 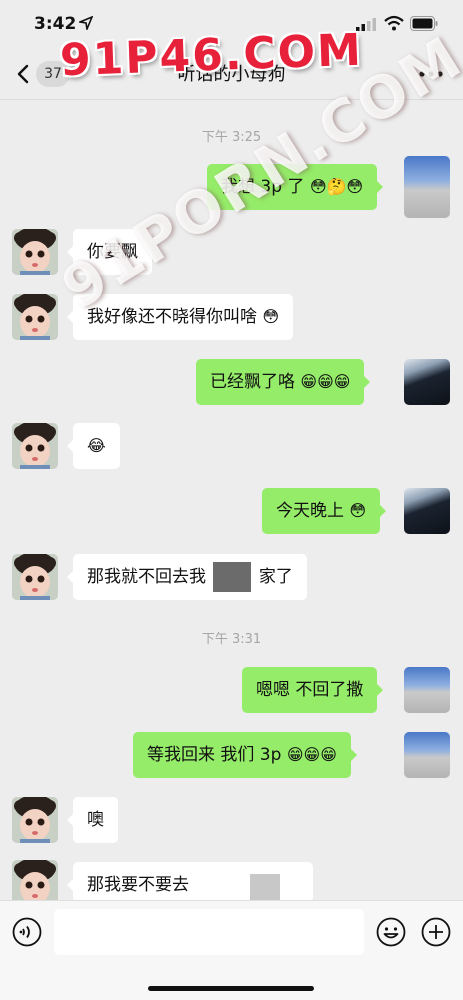 I want to click on chevron-left-icon, so click(x=23, y=74).